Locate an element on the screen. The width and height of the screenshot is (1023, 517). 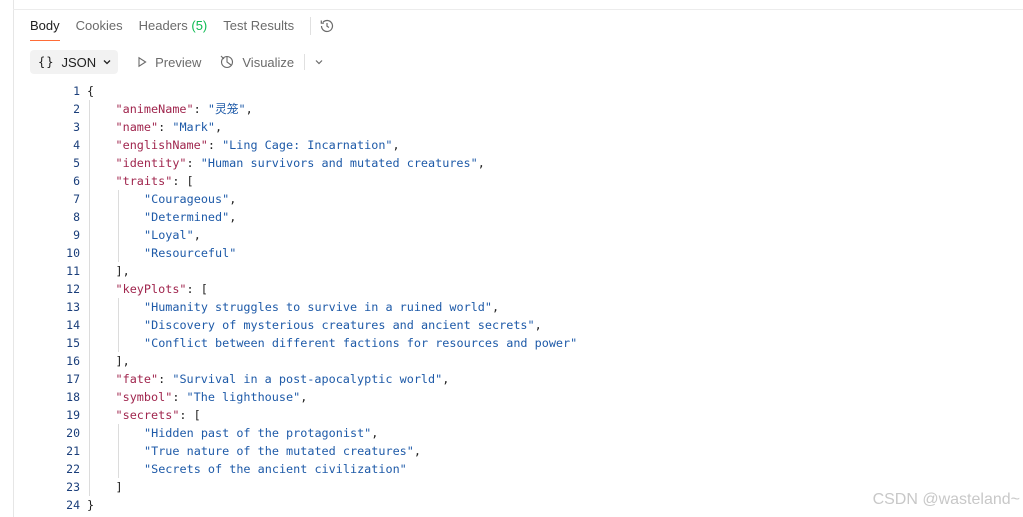
watermark: CSDN @wasteland~ is located at coordinates (946, 499).